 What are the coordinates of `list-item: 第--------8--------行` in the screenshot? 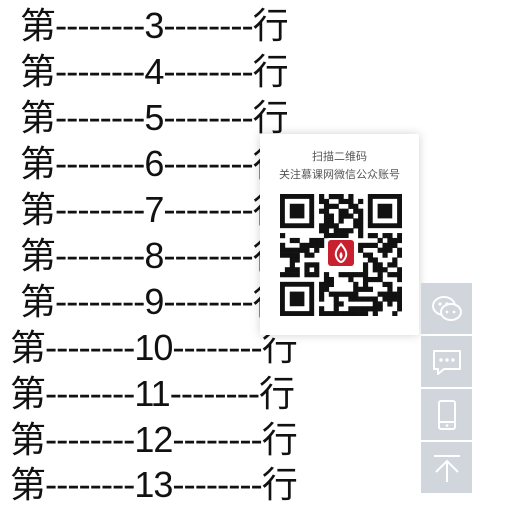 It's located at (154, 256).